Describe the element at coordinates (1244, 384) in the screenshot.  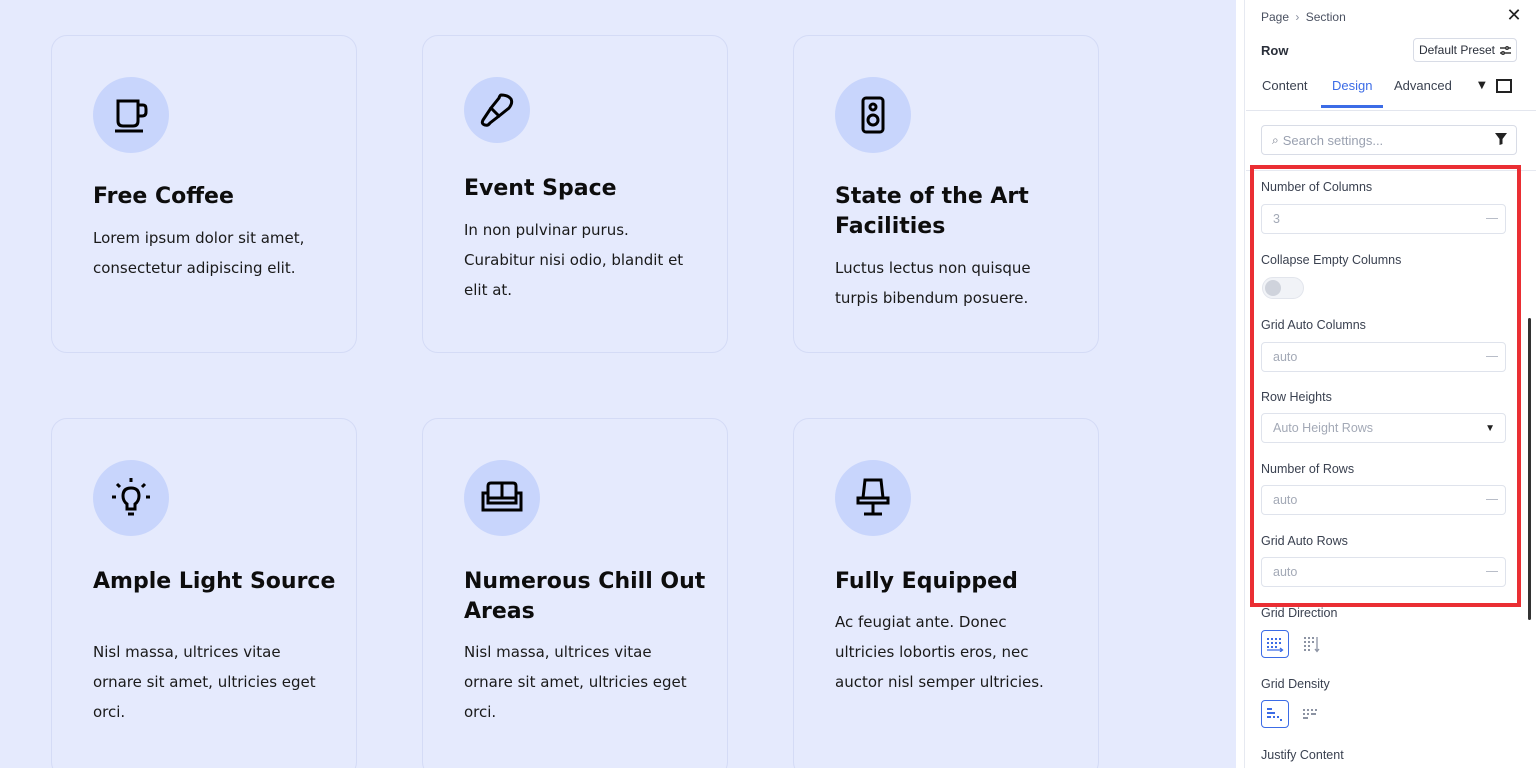
I see `panel-divider` at that location.